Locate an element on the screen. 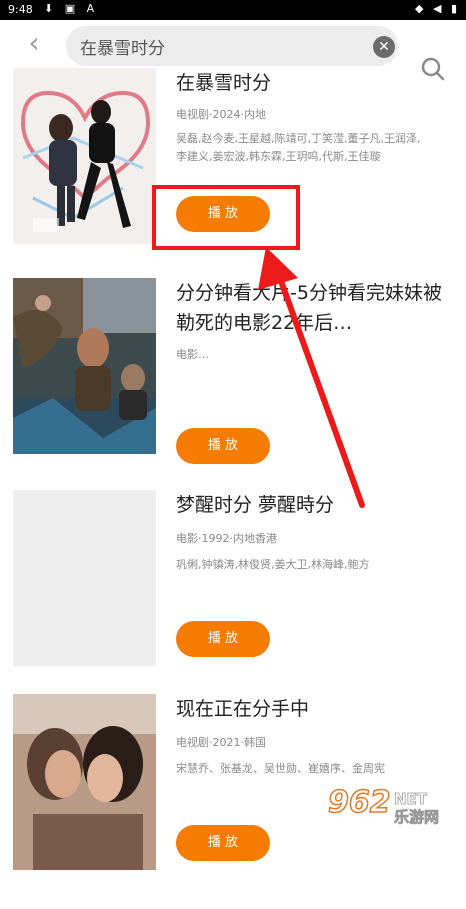 This screenshot has width=466, height=909. result-title: 梦醒时分 夢醒時分 is located at coordinates (311, 505).